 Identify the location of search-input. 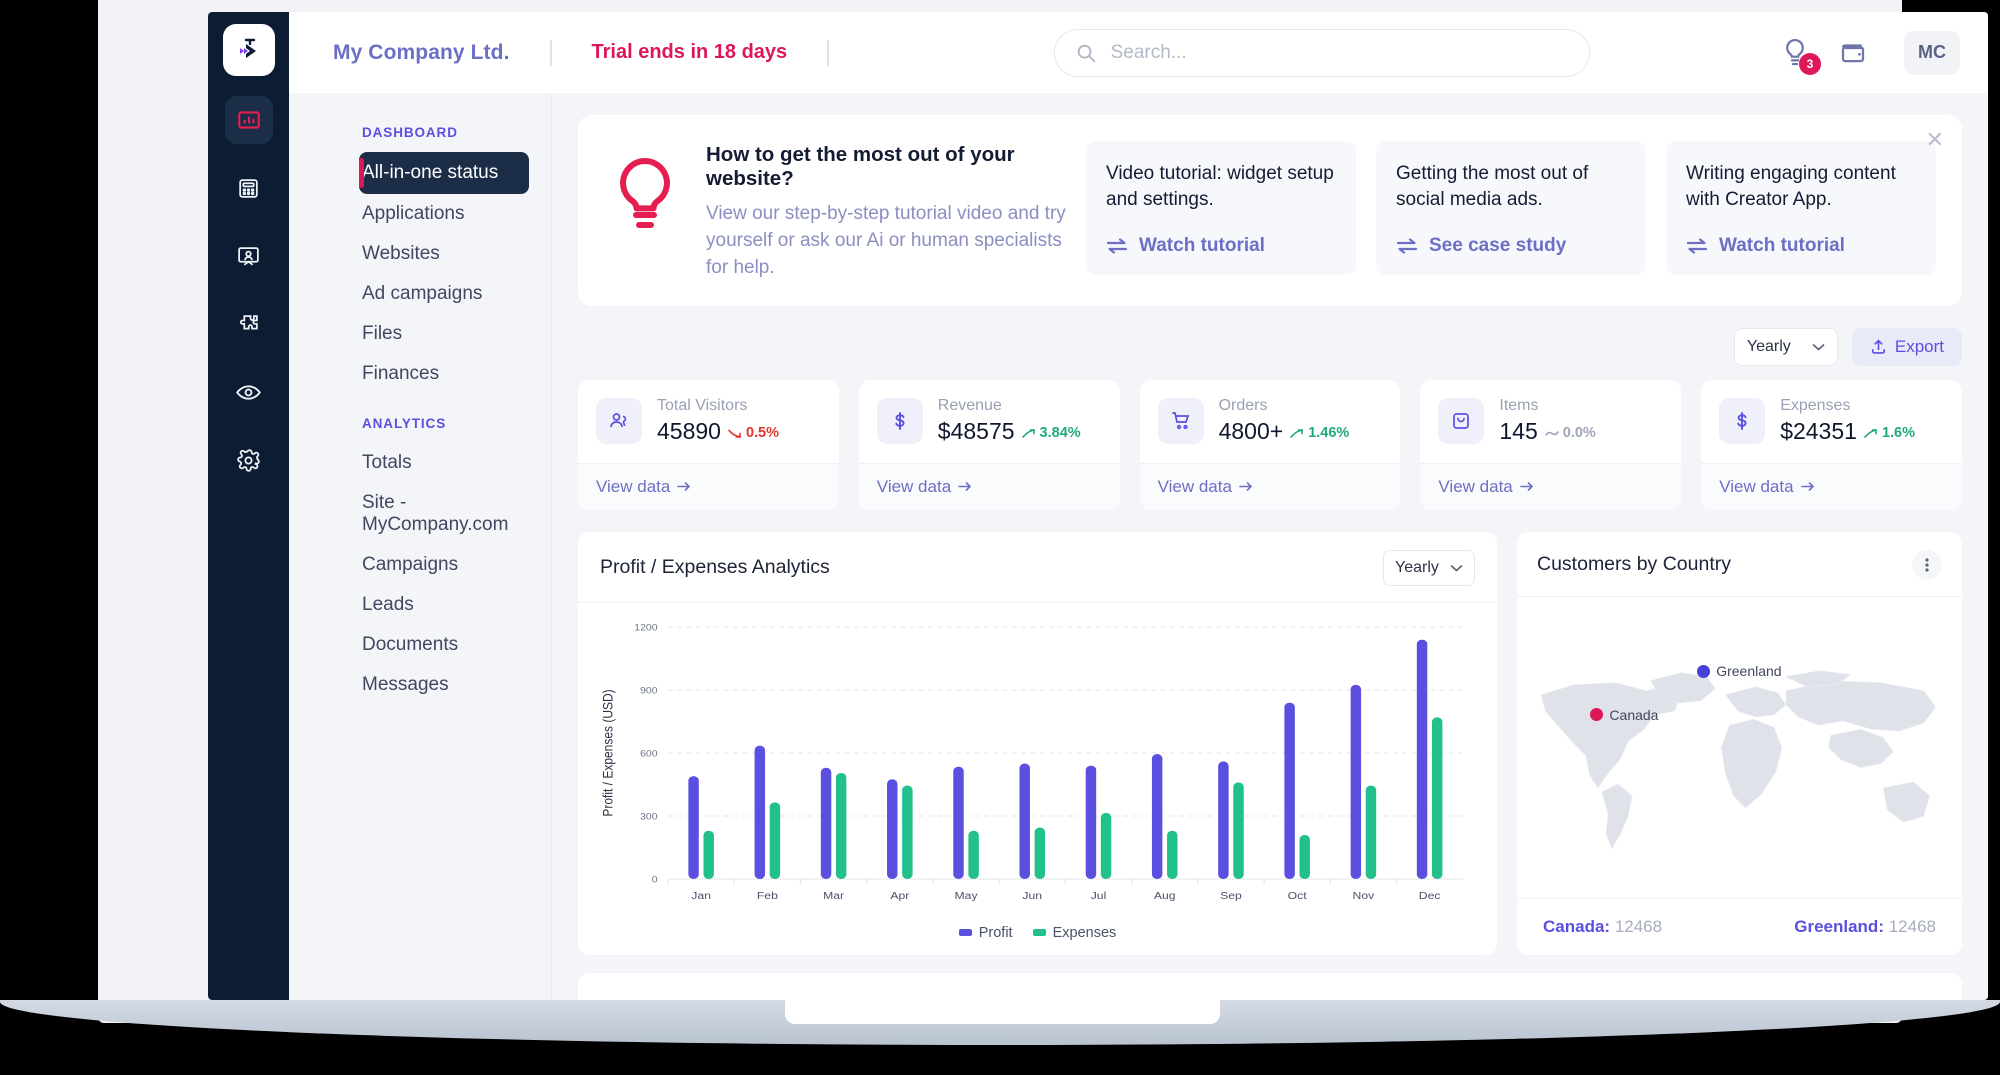
(1339, 52).